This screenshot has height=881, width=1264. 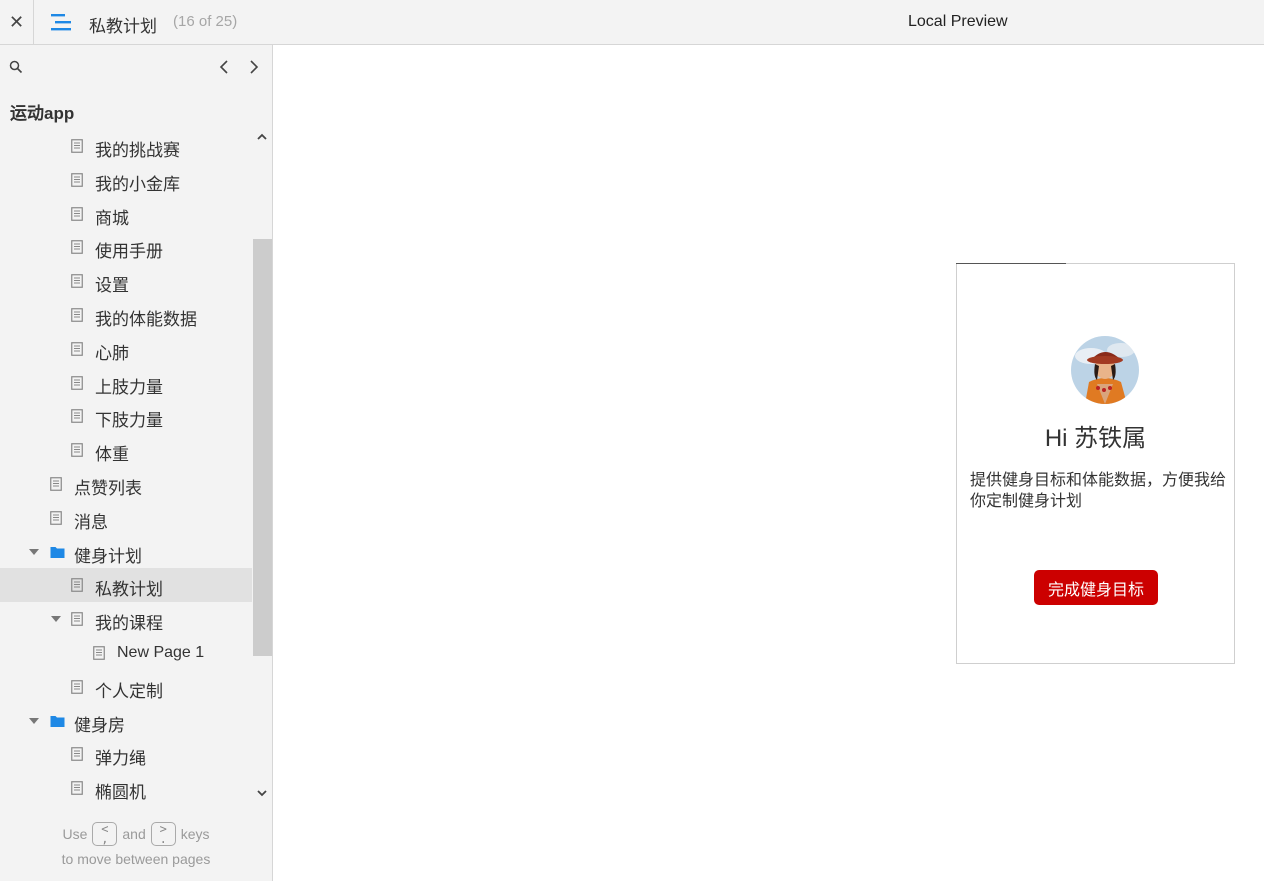 What do you see at coordinates (129, 691) in the screenshot?
I see `tree-item-label: 个人定制` at bounding box center [129, 691].